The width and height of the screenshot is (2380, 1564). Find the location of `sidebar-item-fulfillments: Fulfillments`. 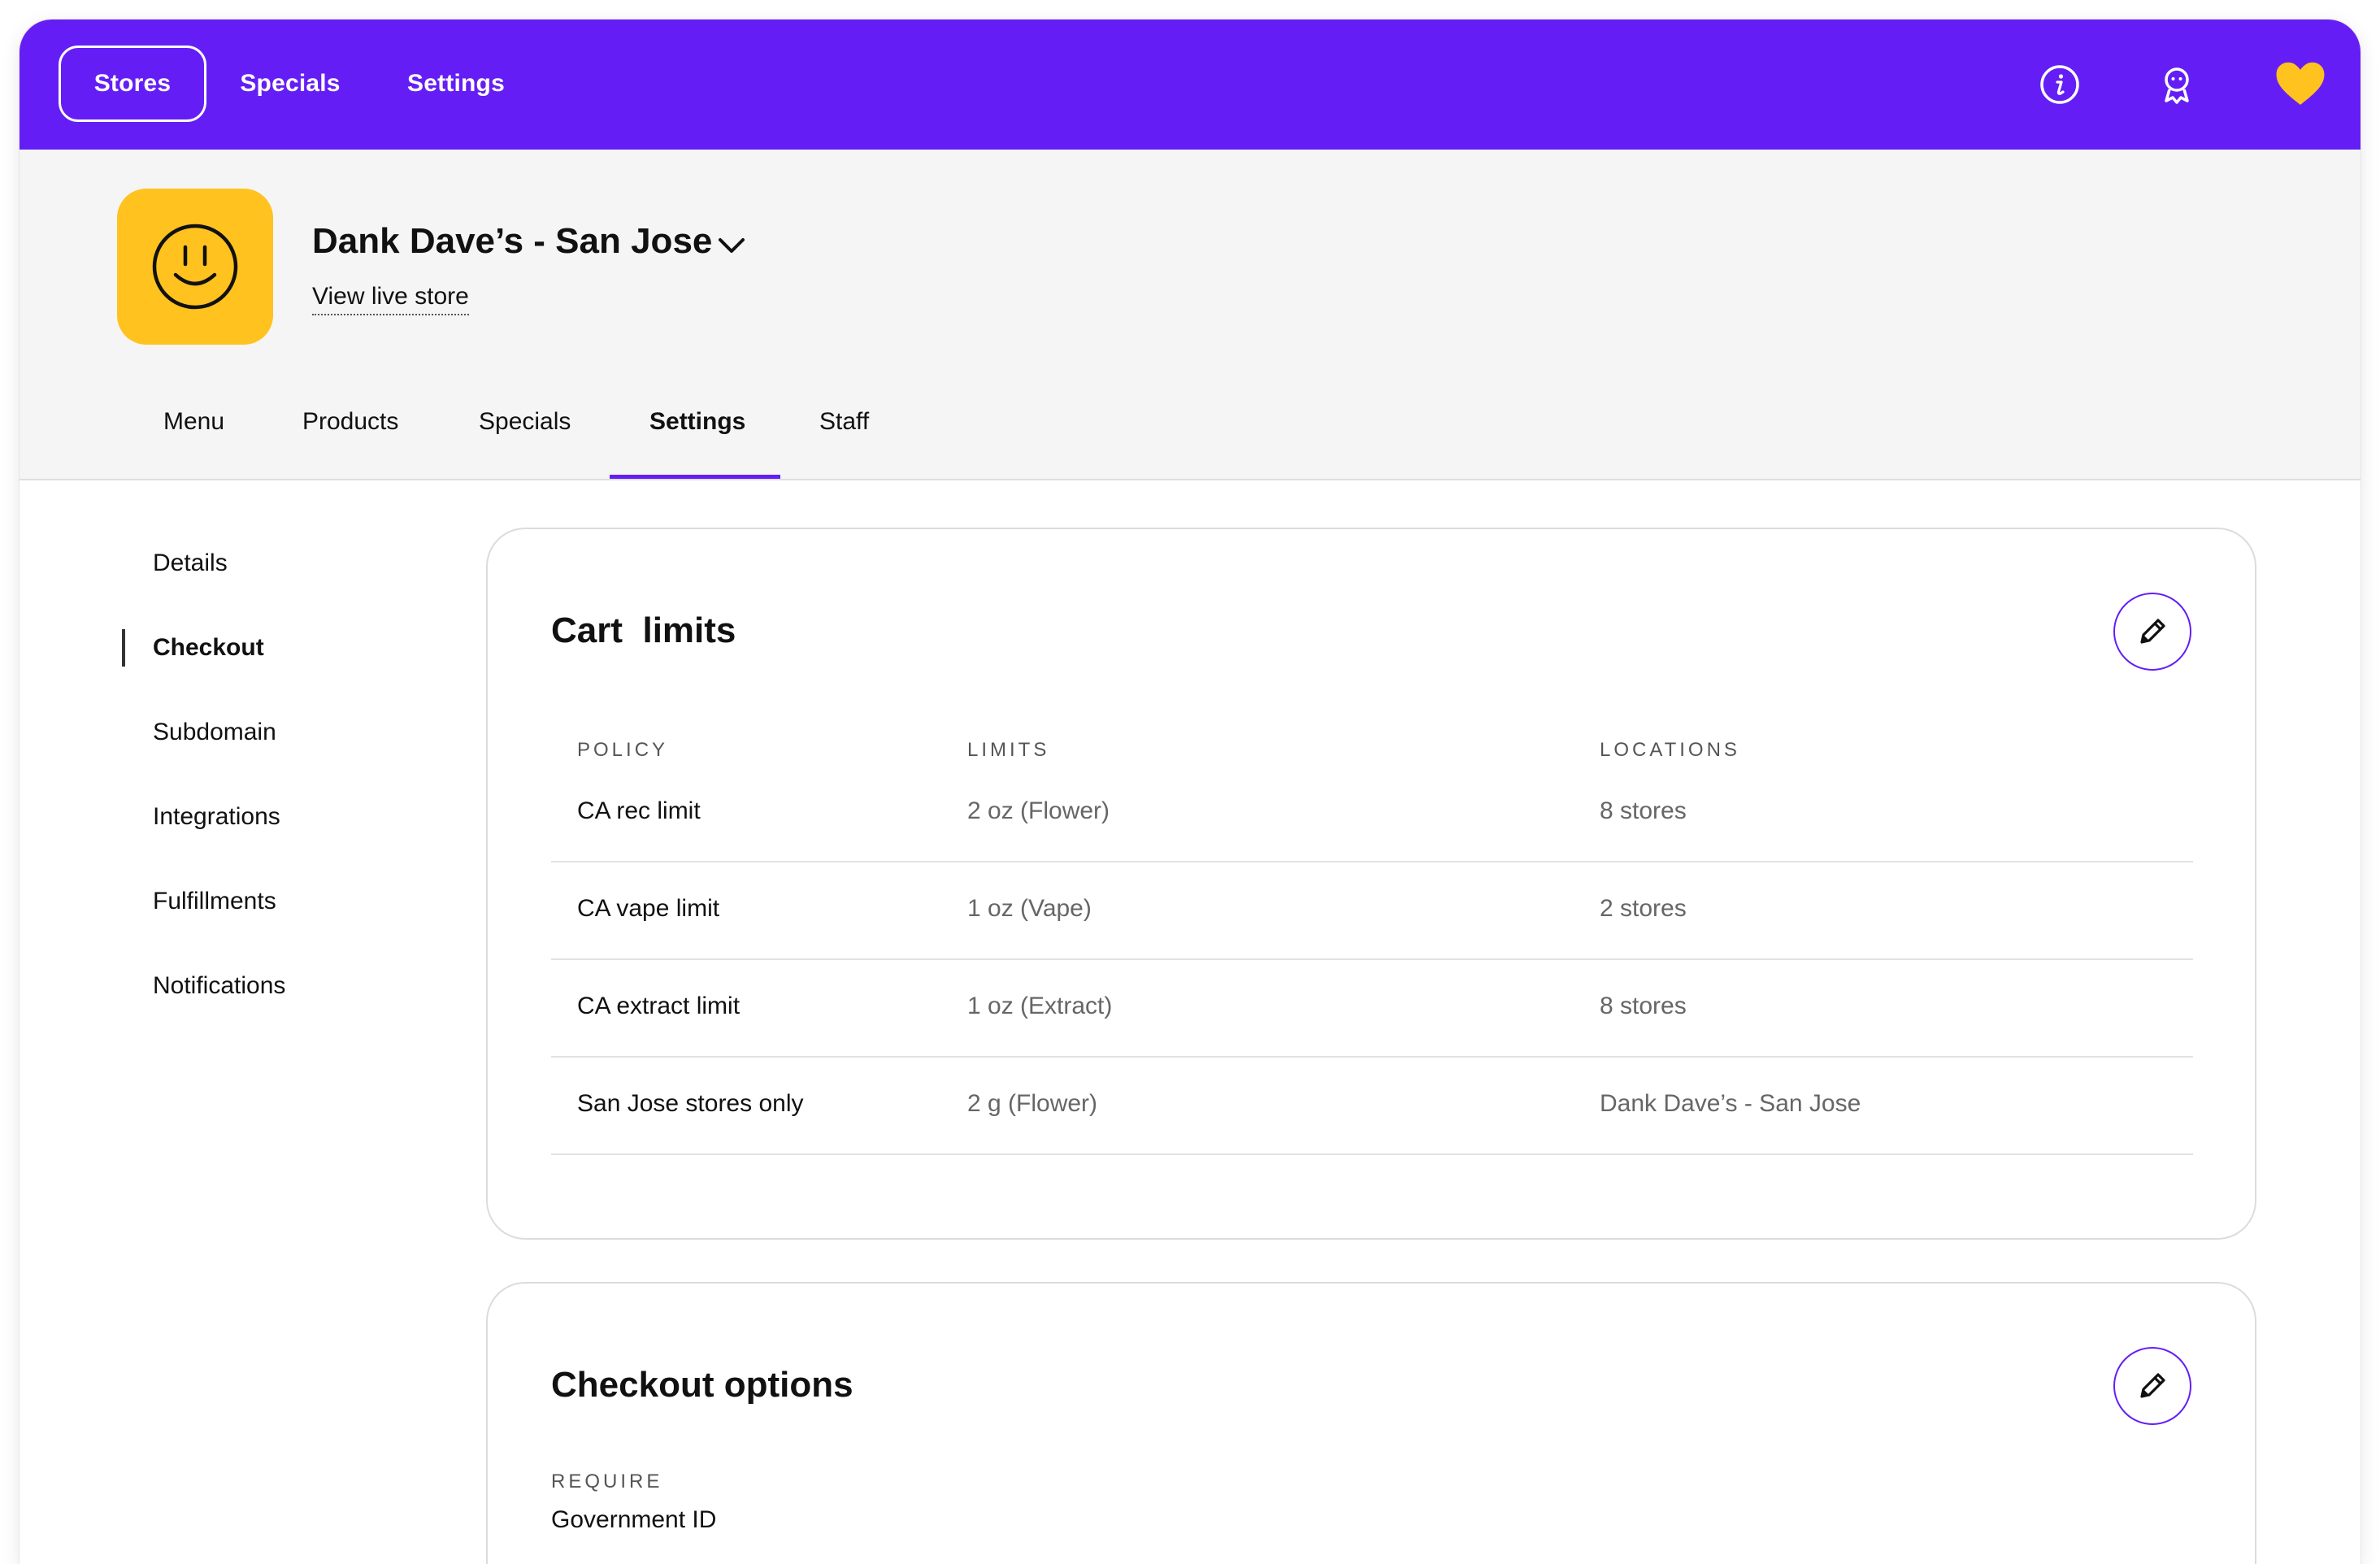

sidebar-item-fulfillments: Fulfillments is located at coordinates (215, 901).